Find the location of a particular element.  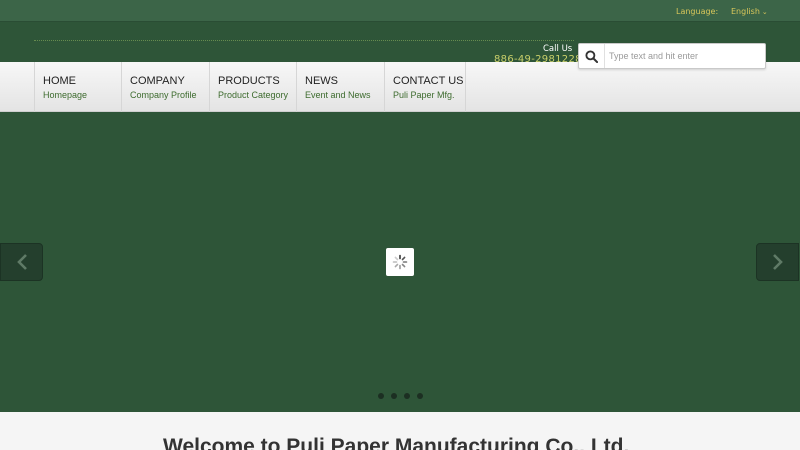

search-icon is located at coordinates (591, 56).